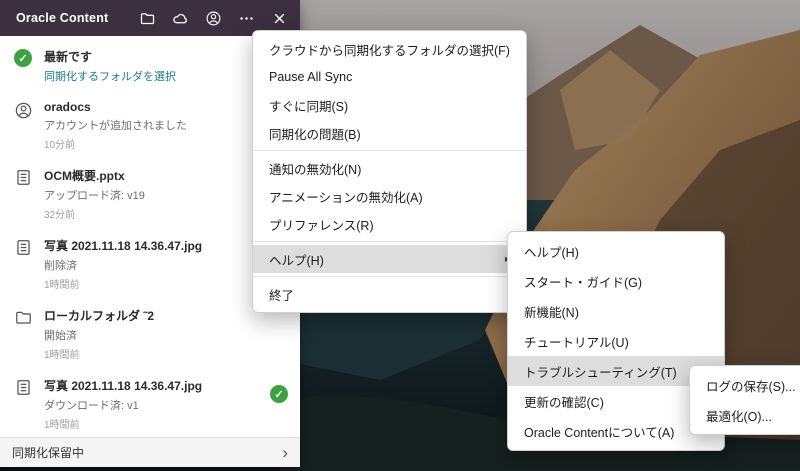  Describe the element at coordinates (389, 168) in the screenshot. I see `menu-item-disable-notifications: 通知の無効化(N)` at that location.